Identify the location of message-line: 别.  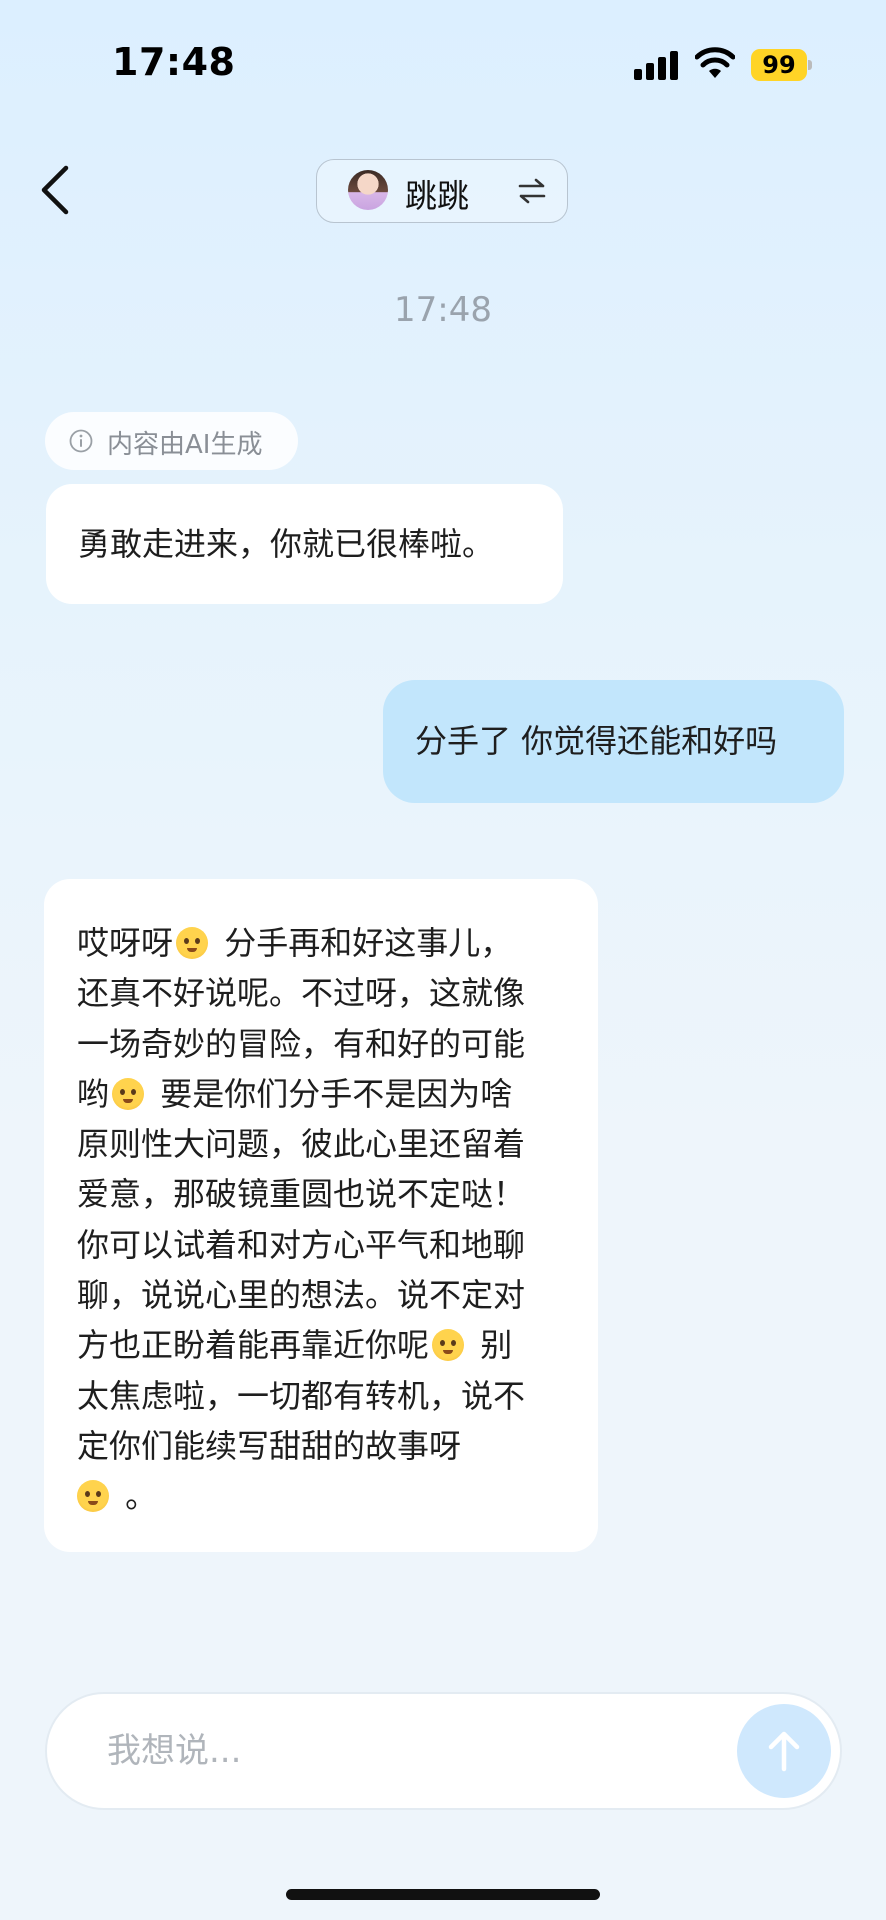
(496, 1345).